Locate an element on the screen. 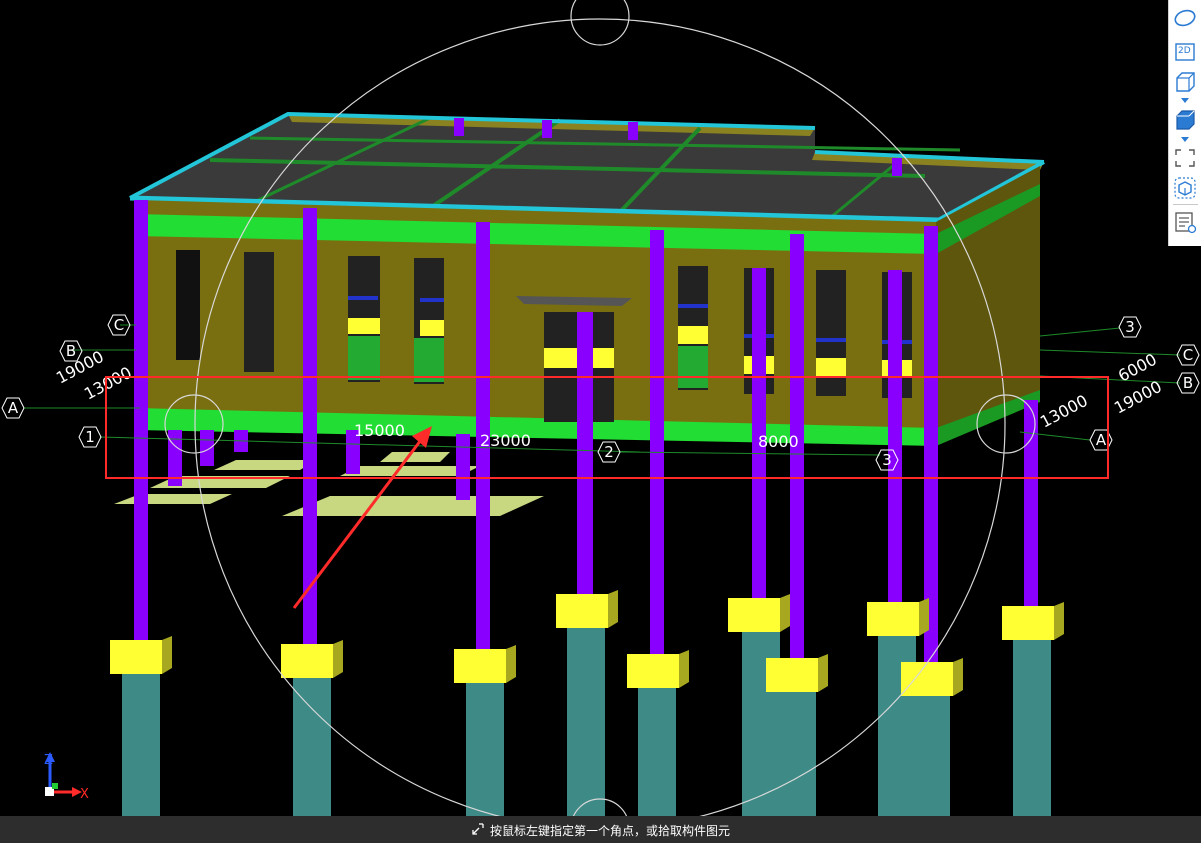  2d-view-icon: 2D is located at coordinates (1185, 52).